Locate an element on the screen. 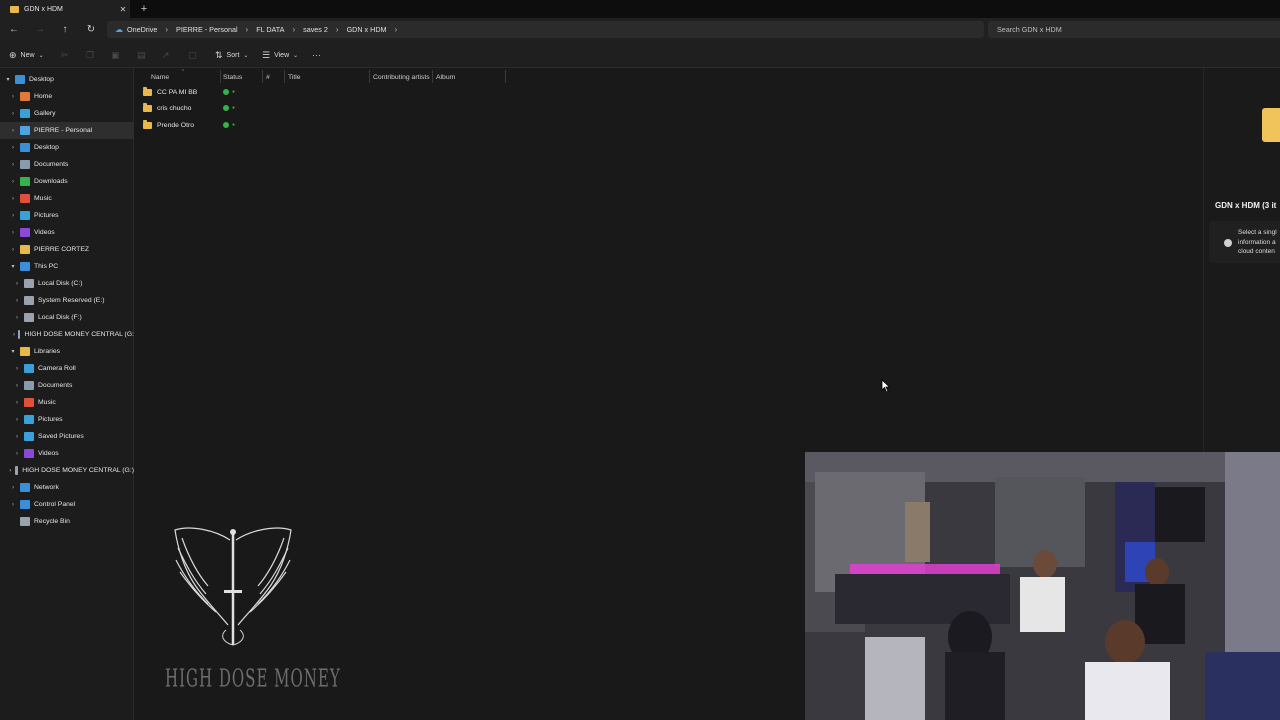 The width and height of the screenshot is (1280, 720). sidebar-item: › Local Disk (F:) is located at coordinates (67, 317).